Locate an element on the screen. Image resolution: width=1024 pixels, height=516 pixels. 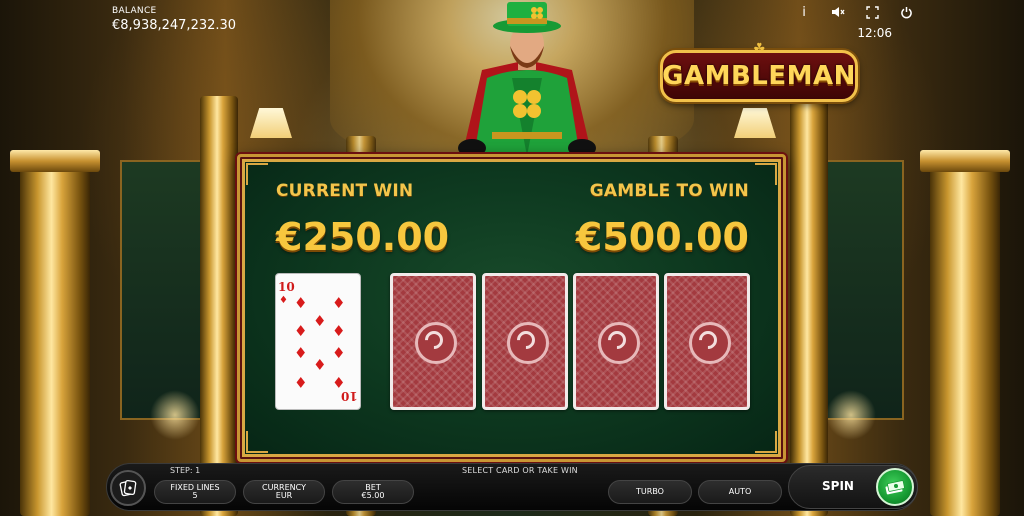
step-indicator: STEP: 1 is located at coordinates (185, 470).